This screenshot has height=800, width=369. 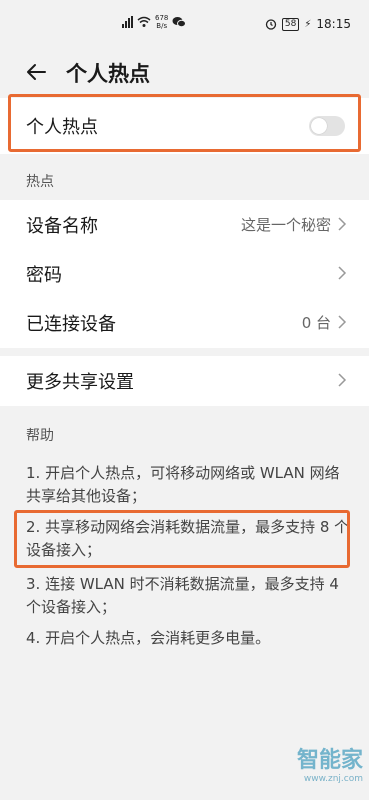 I want to click on device-name-value: 这是一个秘密, so click(x=285, y=225).